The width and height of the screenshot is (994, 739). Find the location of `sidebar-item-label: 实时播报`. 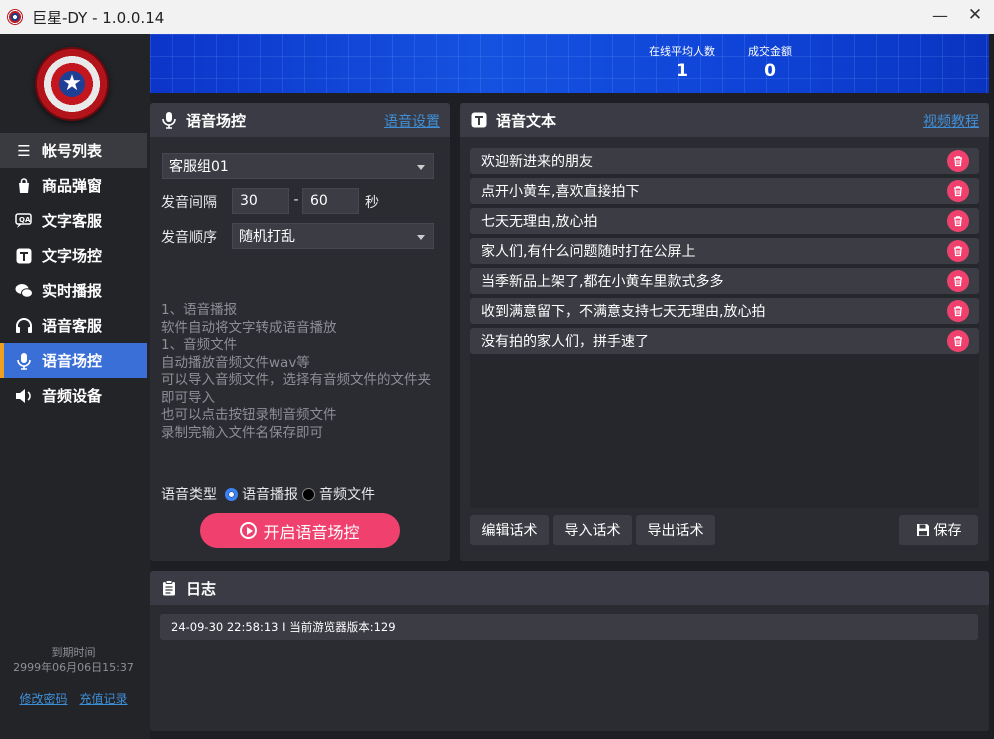

sidebar-item-label: 实时播报 is located at coordinates (72, 291).